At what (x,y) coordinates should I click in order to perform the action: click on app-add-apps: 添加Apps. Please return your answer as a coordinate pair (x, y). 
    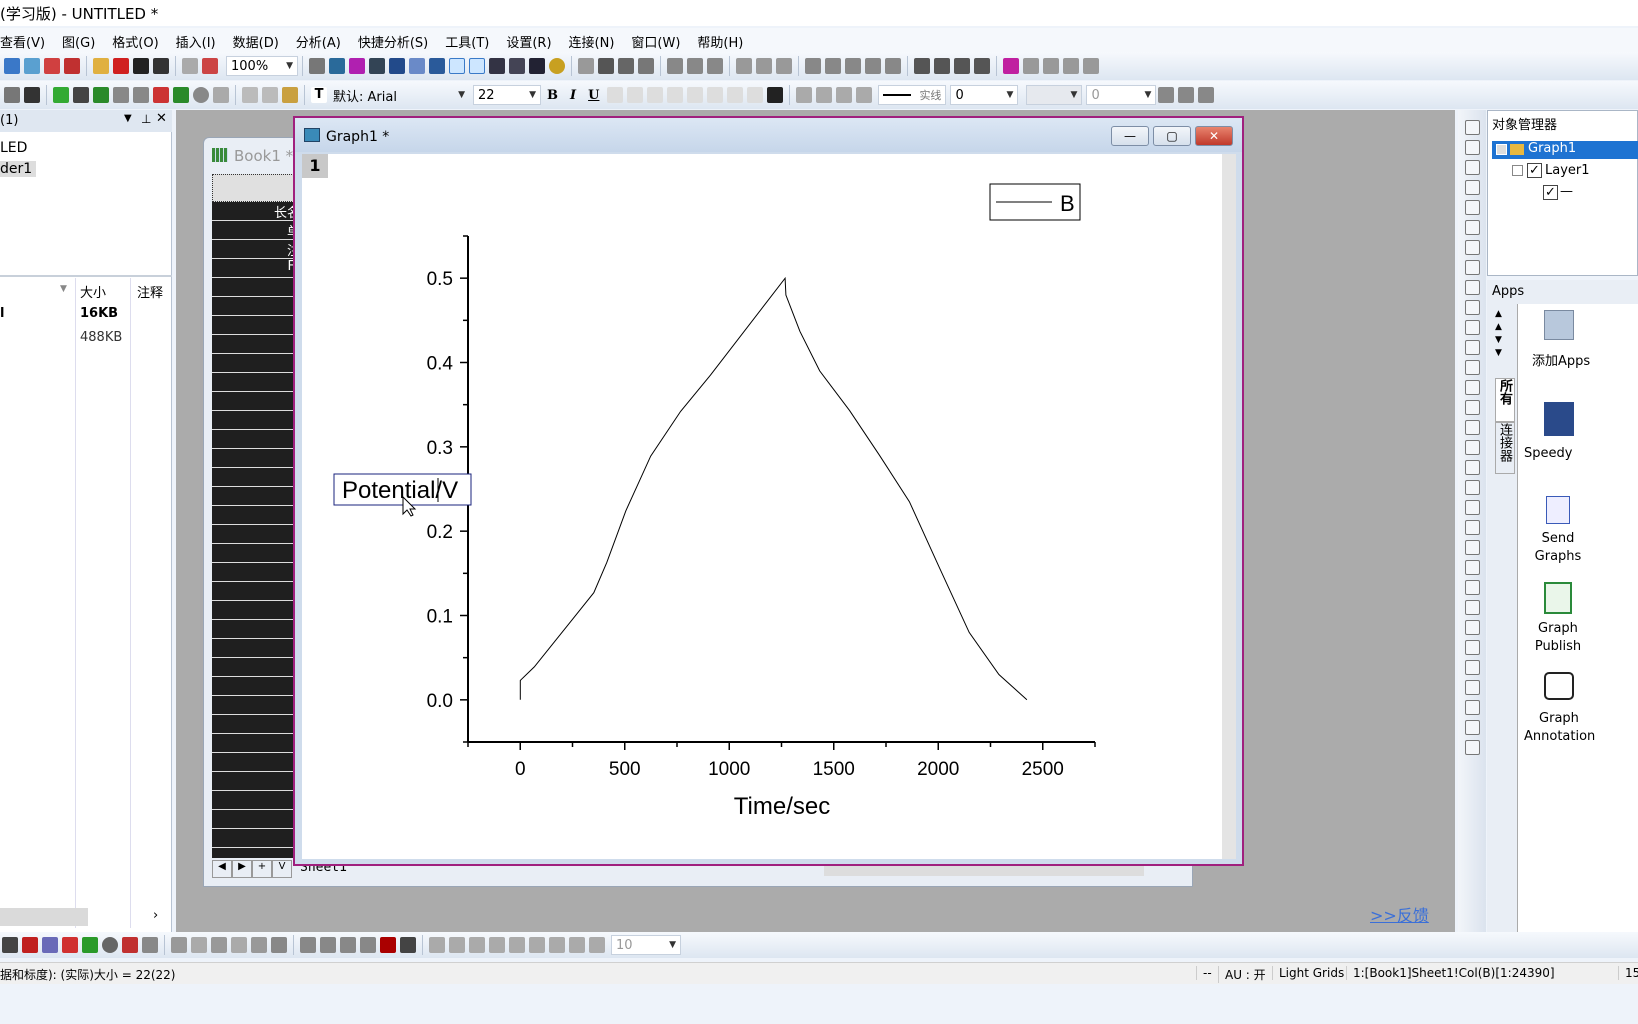
    Looking at the image, I should click on (1561, 359).